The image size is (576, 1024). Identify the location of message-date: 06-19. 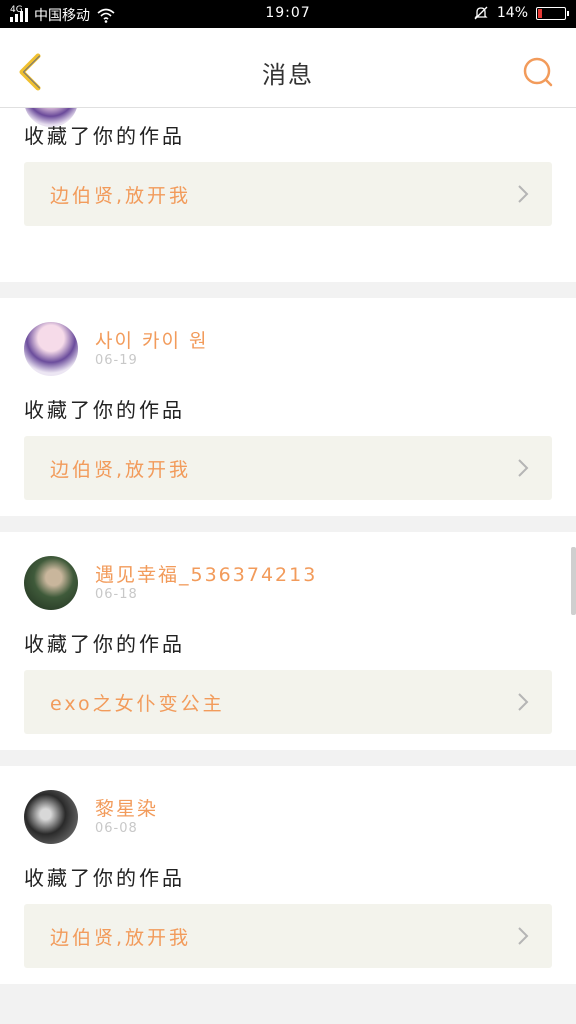
(116, 360).